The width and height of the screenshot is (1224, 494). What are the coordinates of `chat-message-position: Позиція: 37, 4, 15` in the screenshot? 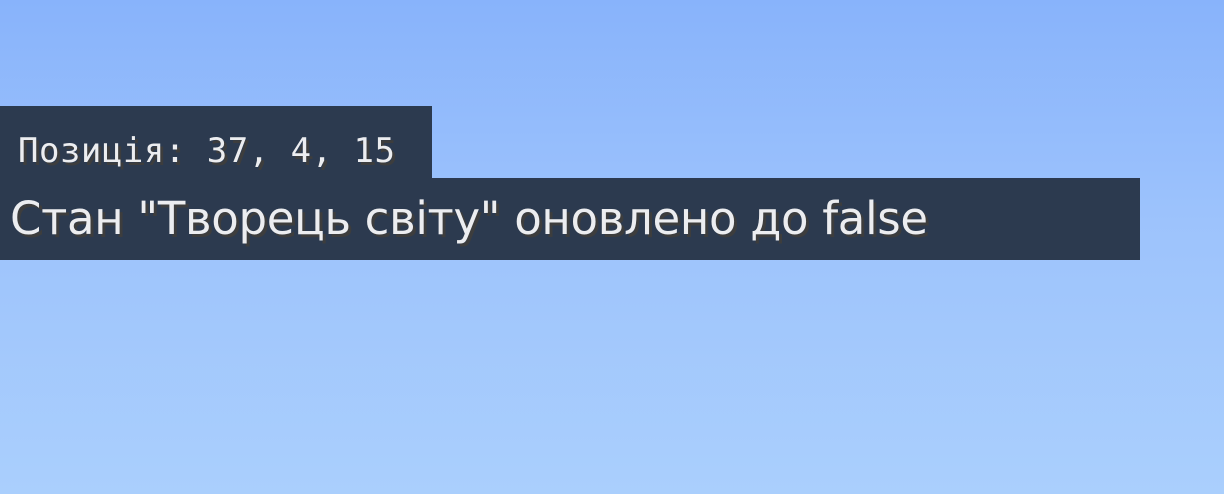 It's located at (216, 142).